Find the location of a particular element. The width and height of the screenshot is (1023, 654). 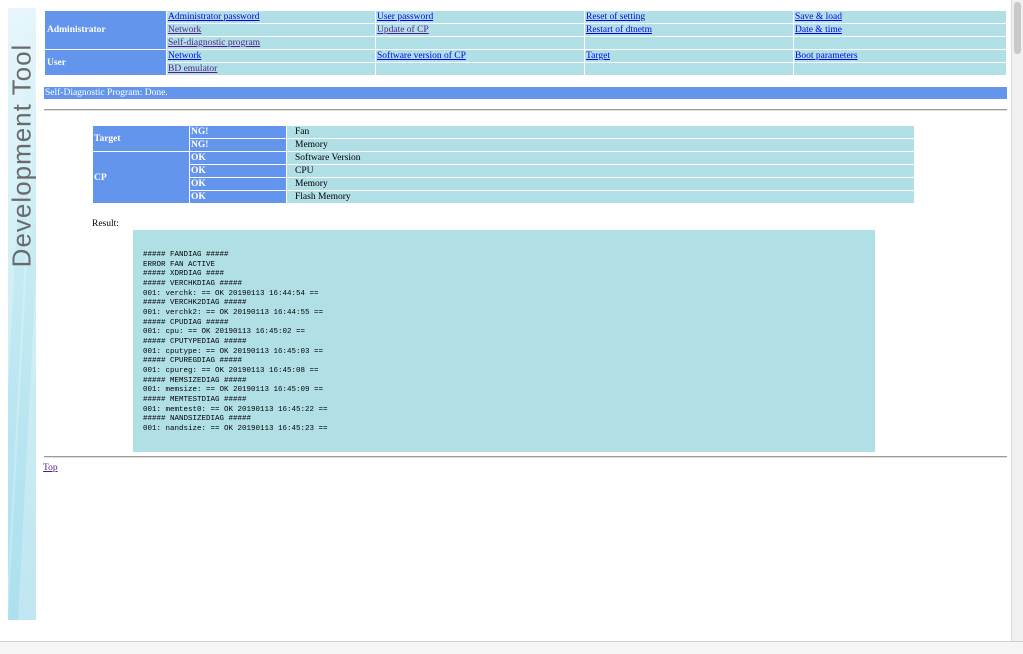

table-row: Target NG! Fan is located at coordinates (503, 138).